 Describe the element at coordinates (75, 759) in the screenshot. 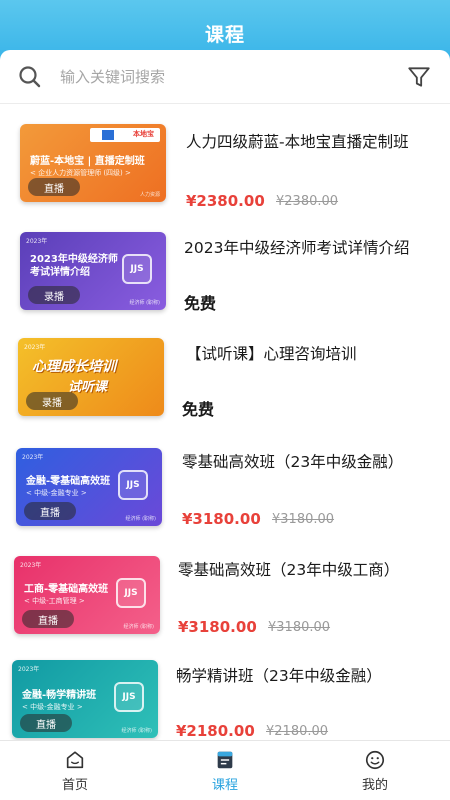

I see `home-icon` at that location.